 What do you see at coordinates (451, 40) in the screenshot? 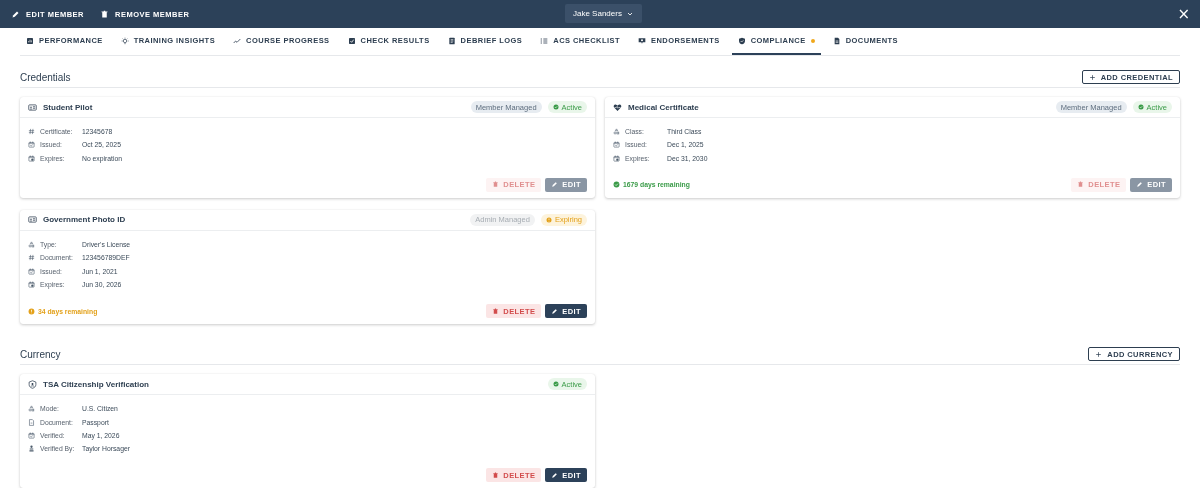
I see `clipboard-icon` at bounding box center [451, 40].